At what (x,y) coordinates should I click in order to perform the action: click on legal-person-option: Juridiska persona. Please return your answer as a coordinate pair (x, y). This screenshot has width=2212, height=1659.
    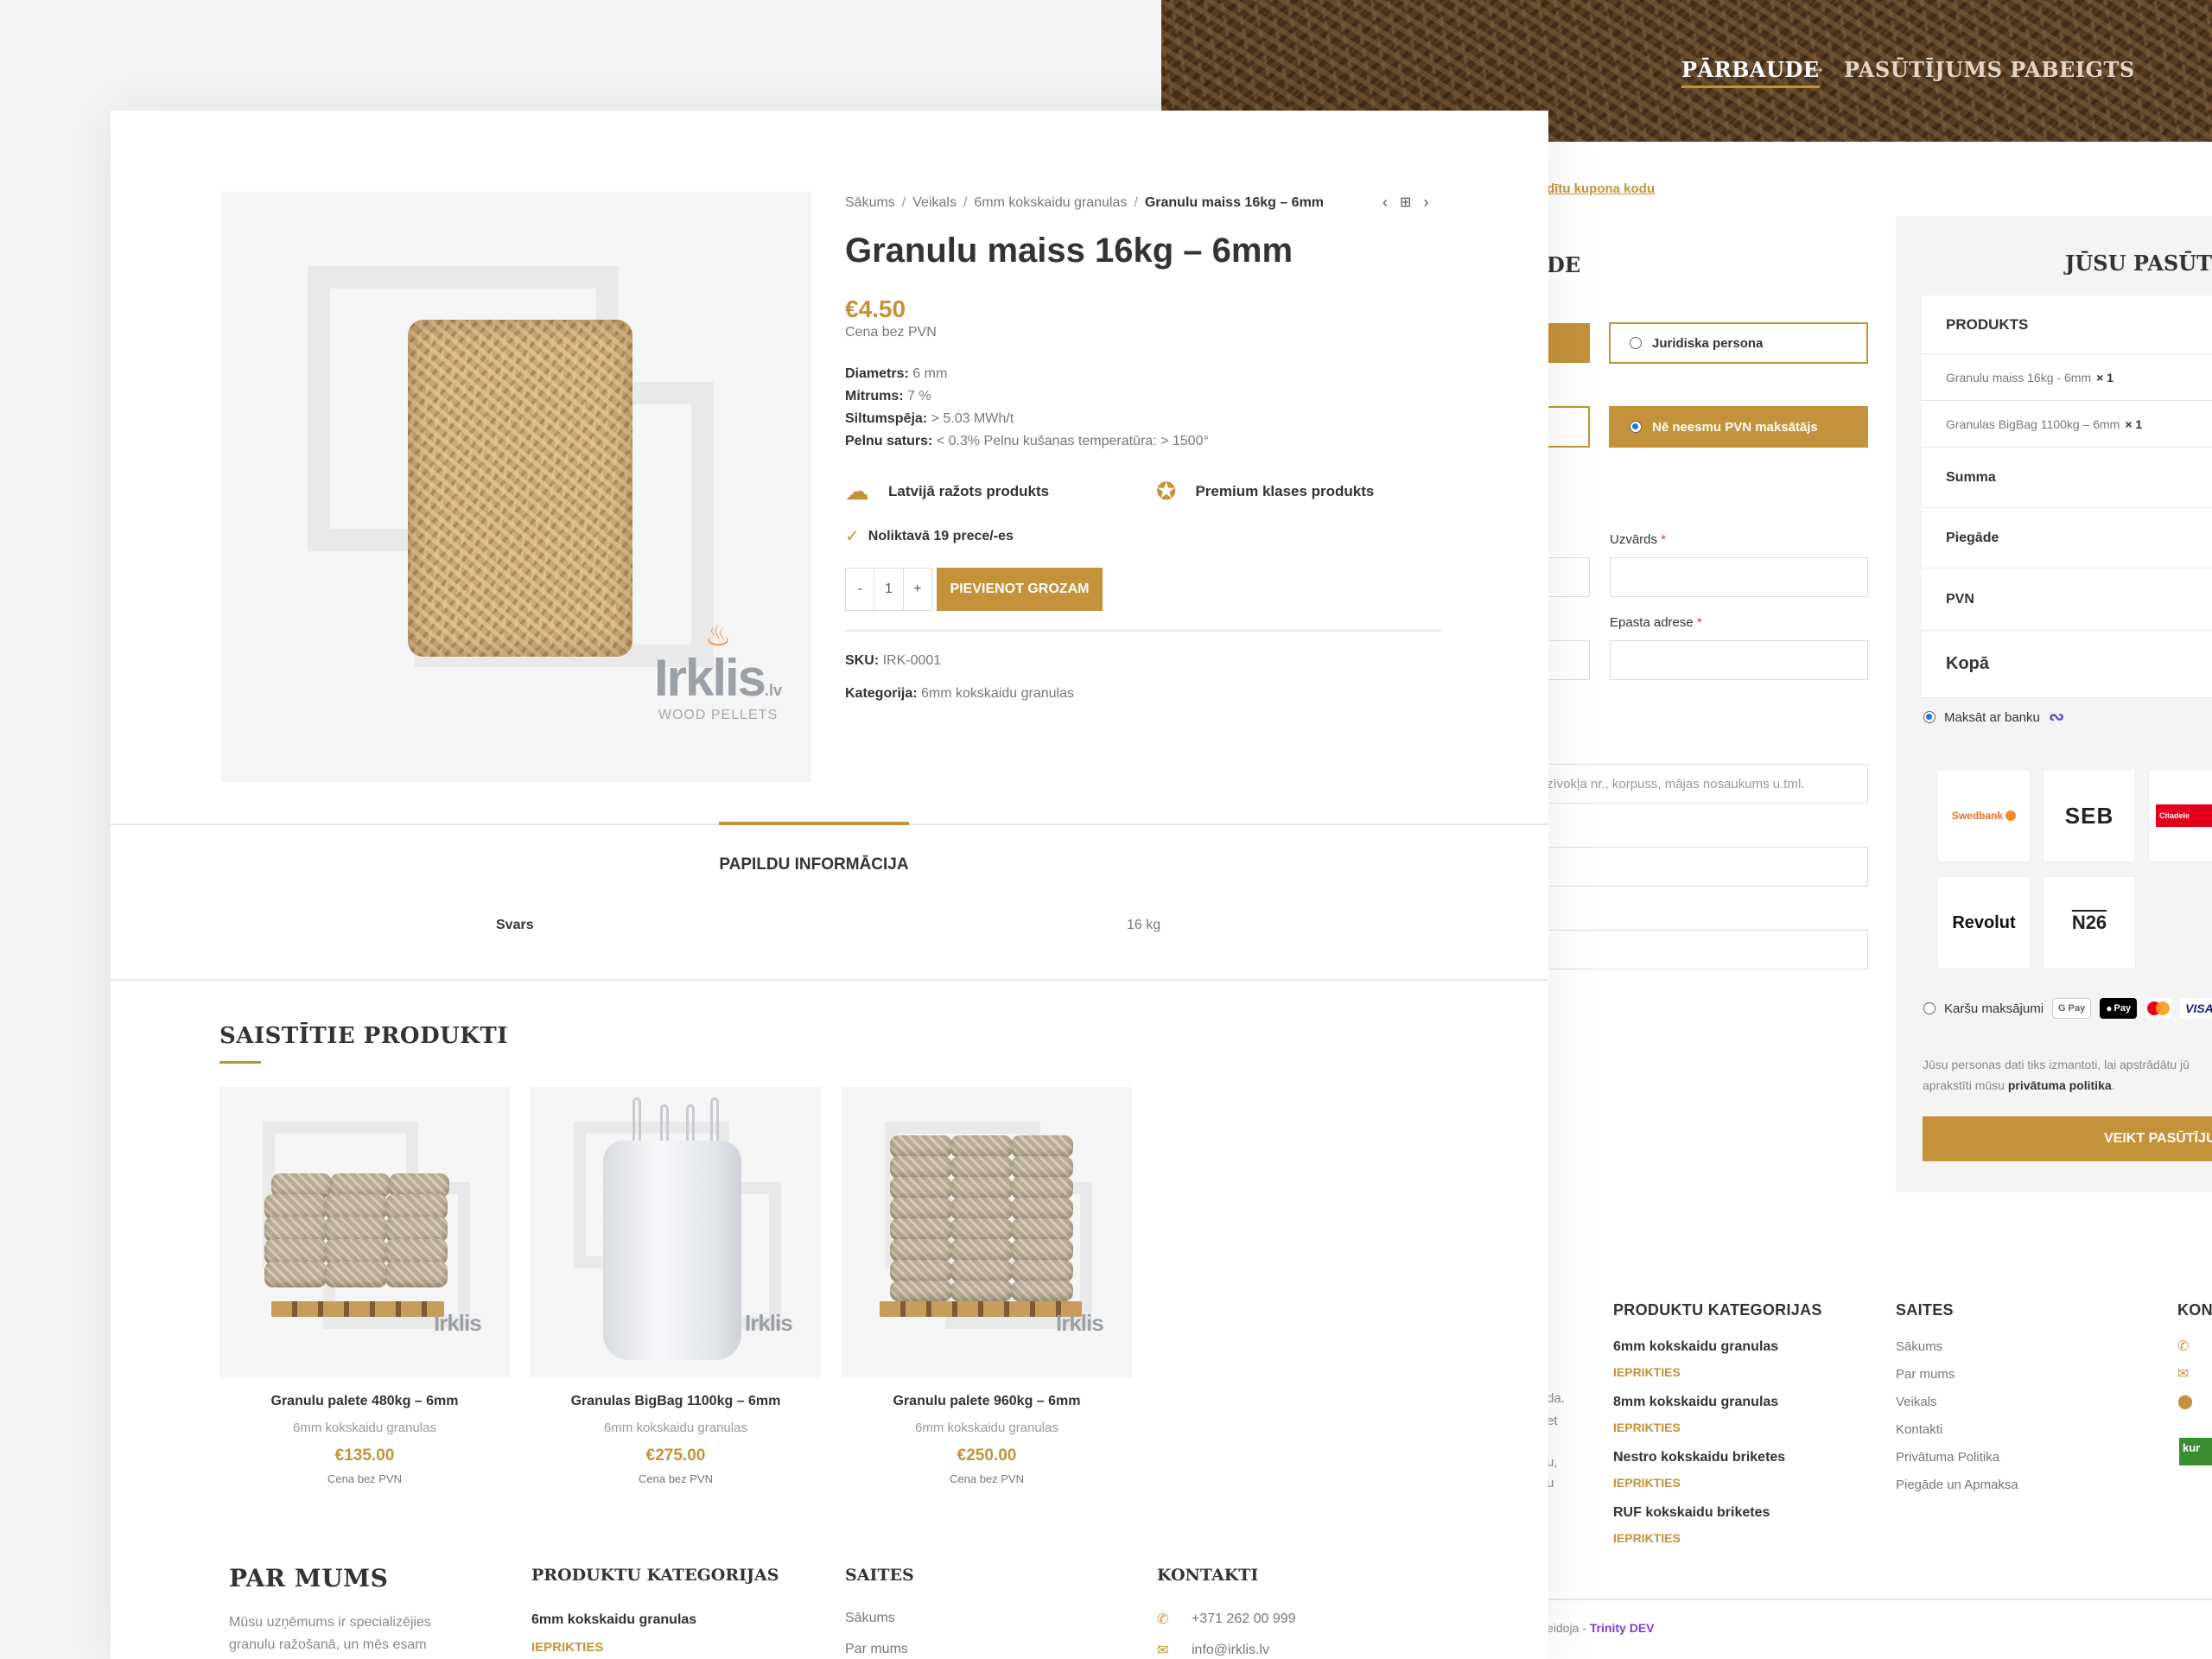
    Looking at the image, I should click on (1738, 343).